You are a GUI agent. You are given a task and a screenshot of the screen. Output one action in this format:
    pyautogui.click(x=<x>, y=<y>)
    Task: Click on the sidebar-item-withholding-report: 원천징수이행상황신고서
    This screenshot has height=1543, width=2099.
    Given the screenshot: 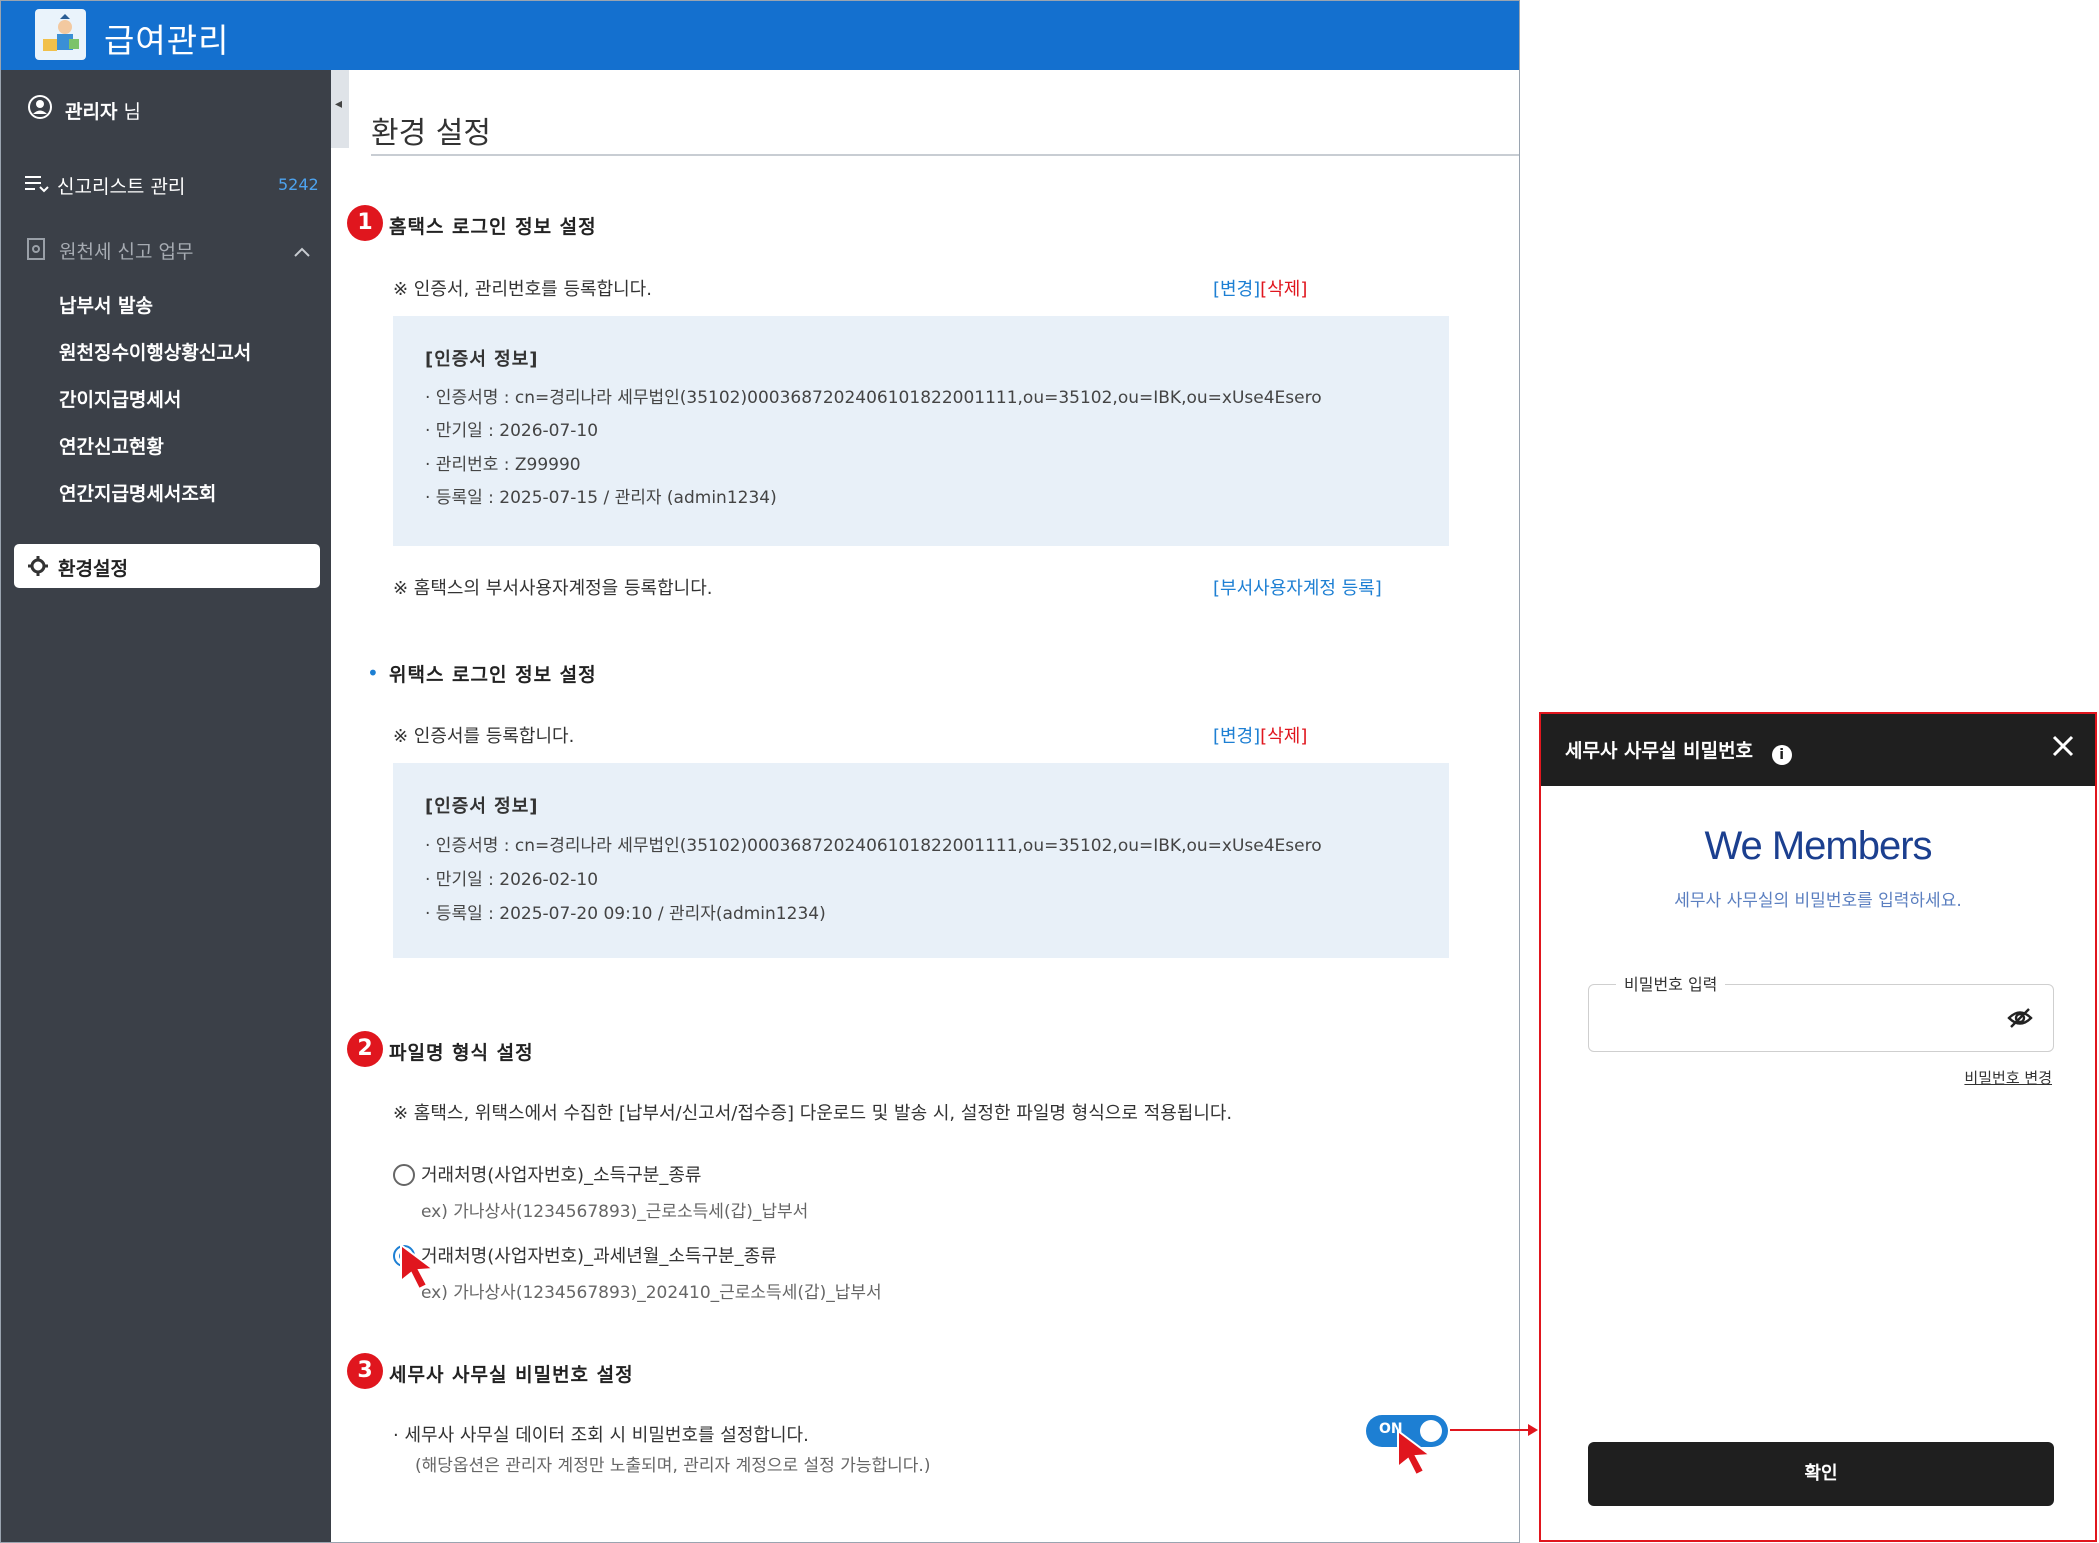 What is the action you would take?
    pyautogui.click(x=155, y=351)
    